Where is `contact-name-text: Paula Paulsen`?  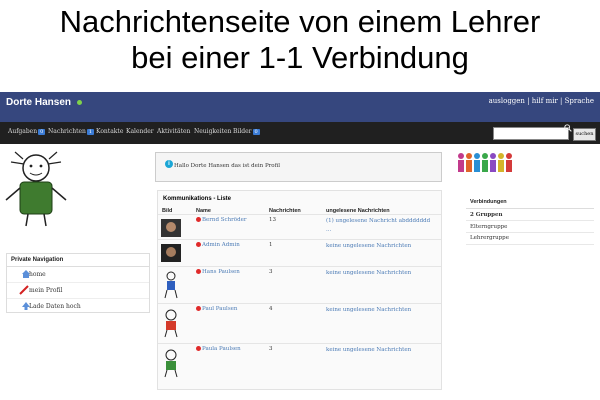
contact-name-text: Paula Paulsen is located at coordinates (221, 349).